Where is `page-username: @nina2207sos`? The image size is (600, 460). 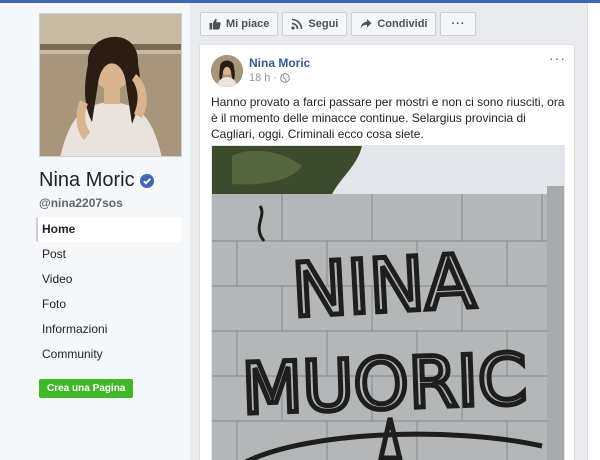
page-username: @nina2207sos is located at coordinates (81, 203).